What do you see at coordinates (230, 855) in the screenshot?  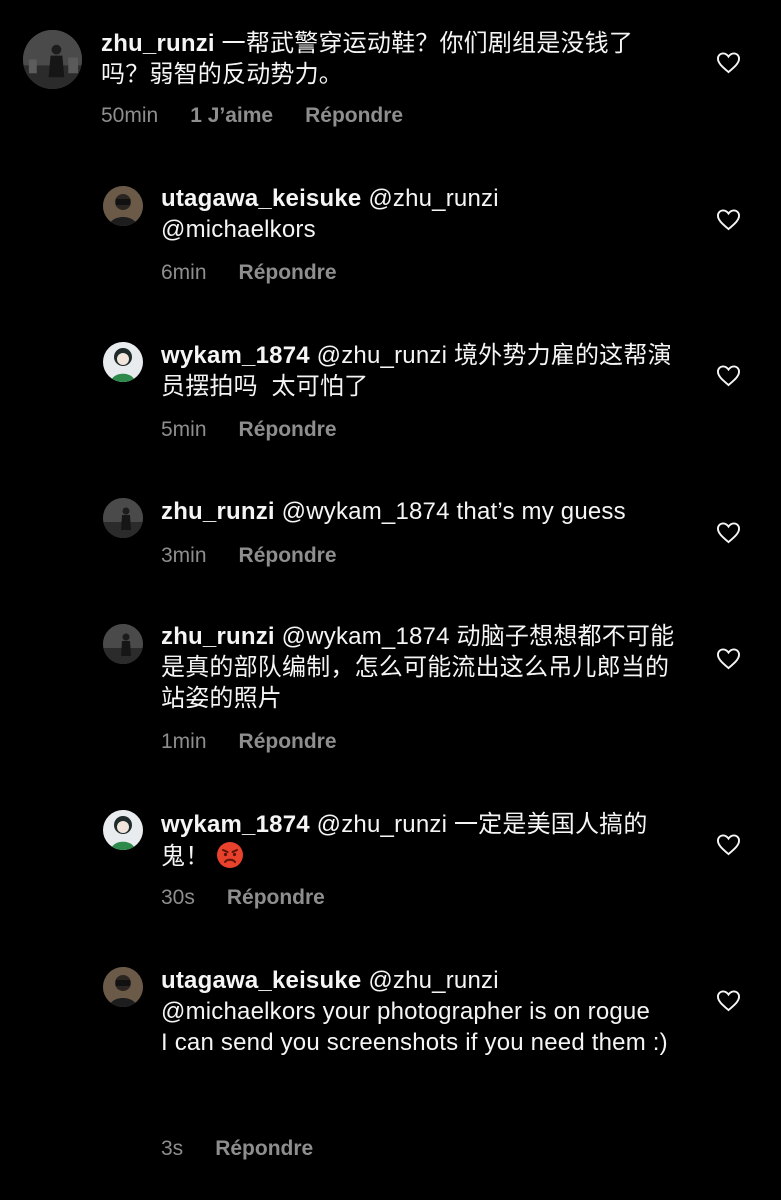 I see `angry-face-emoji` at bounding box center [230, 855].